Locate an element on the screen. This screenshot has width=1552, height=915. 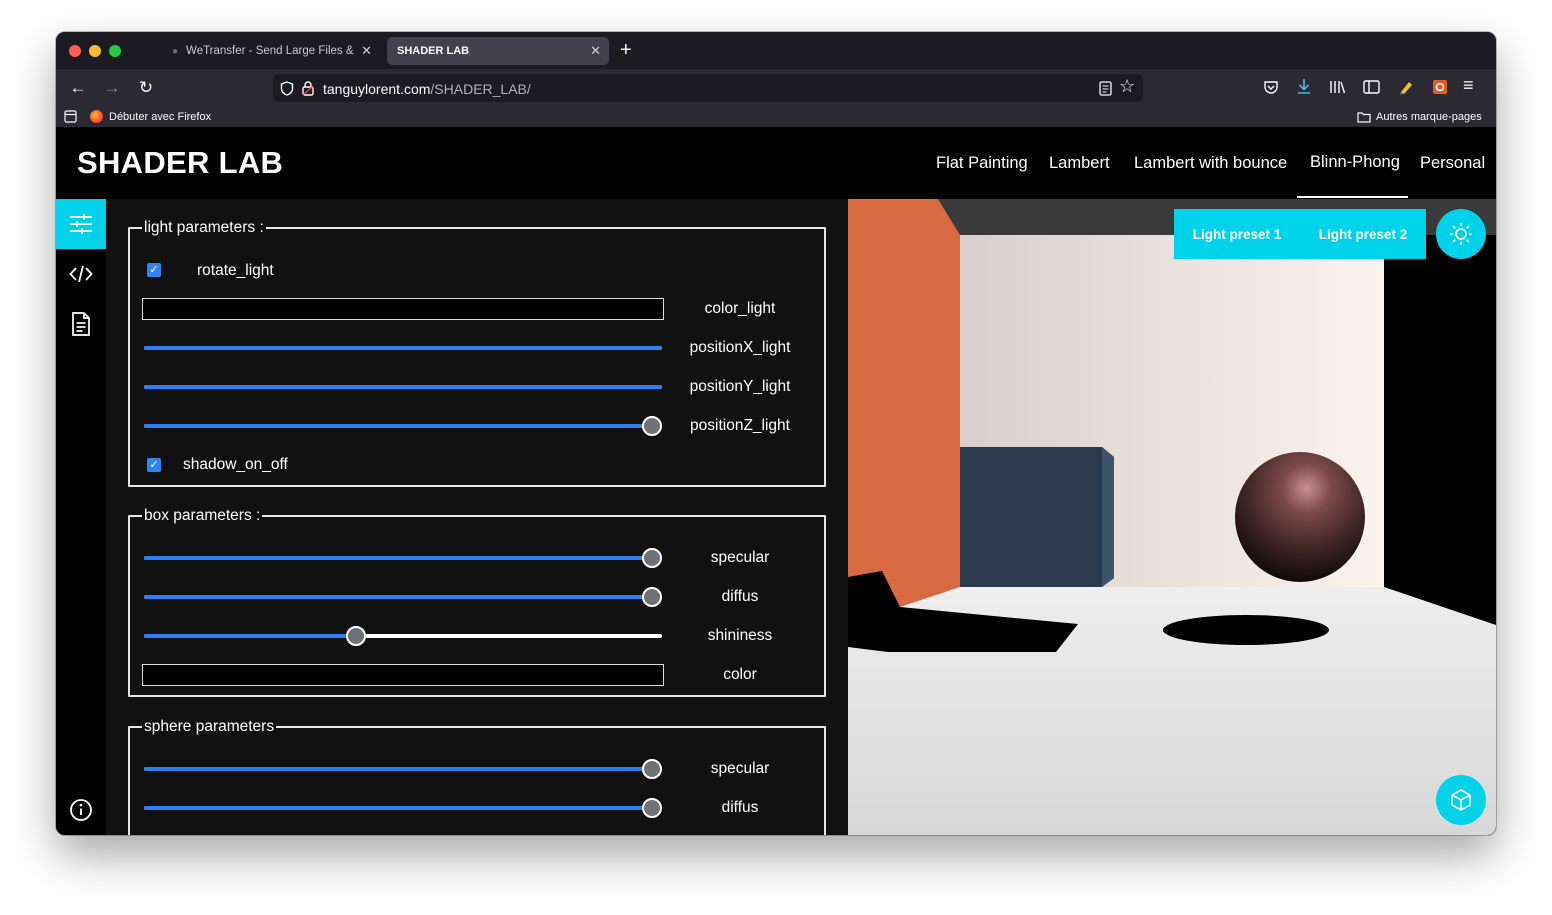
firefox-logo-icon is located at coordinates (96, 116).